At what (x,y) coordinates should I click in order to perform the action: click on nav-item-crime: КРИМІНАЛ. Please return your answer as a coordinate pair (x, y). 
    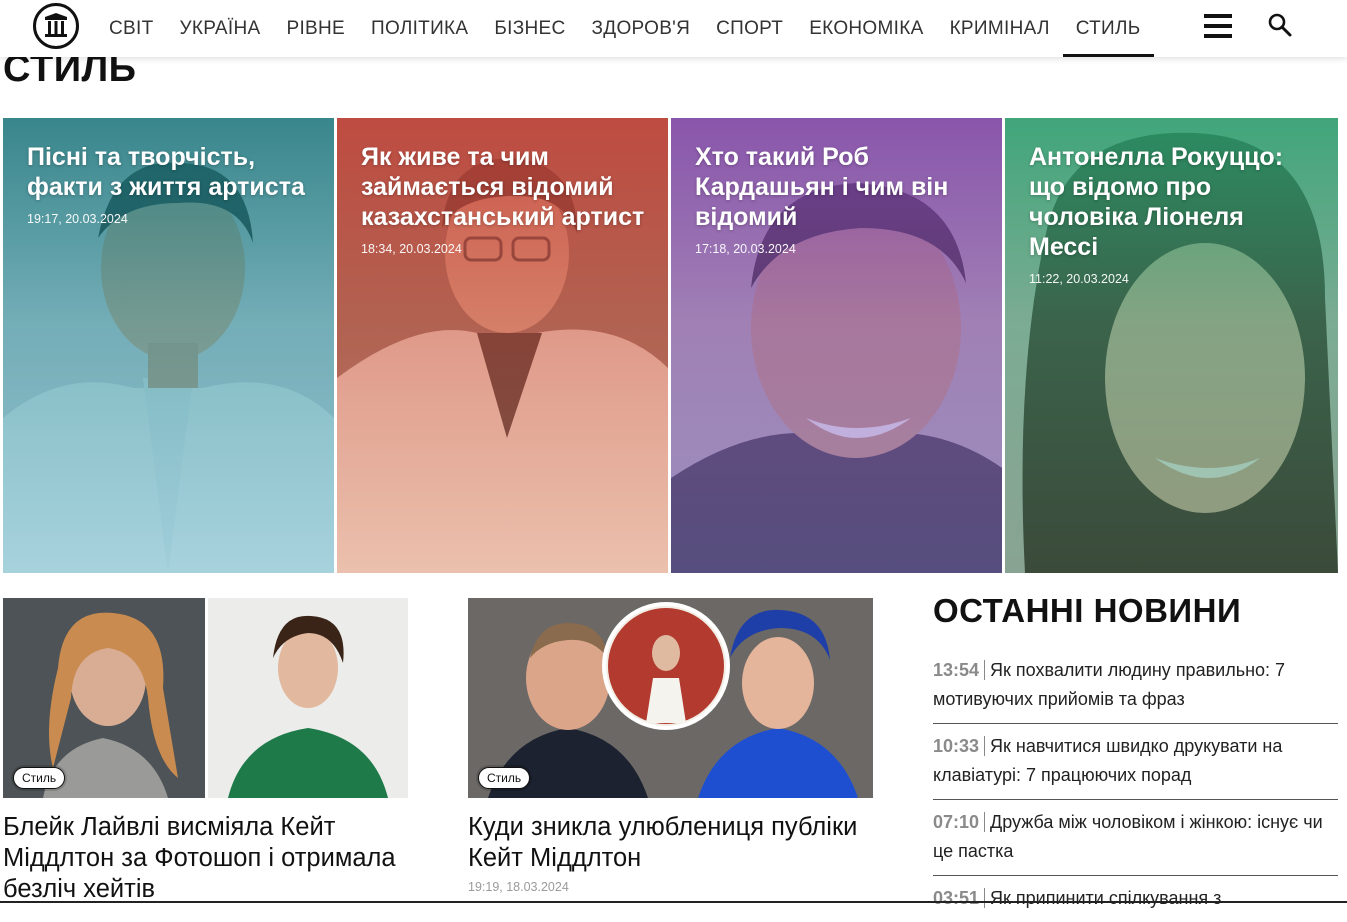
    Looking at the image, I should click on (1000, 28).